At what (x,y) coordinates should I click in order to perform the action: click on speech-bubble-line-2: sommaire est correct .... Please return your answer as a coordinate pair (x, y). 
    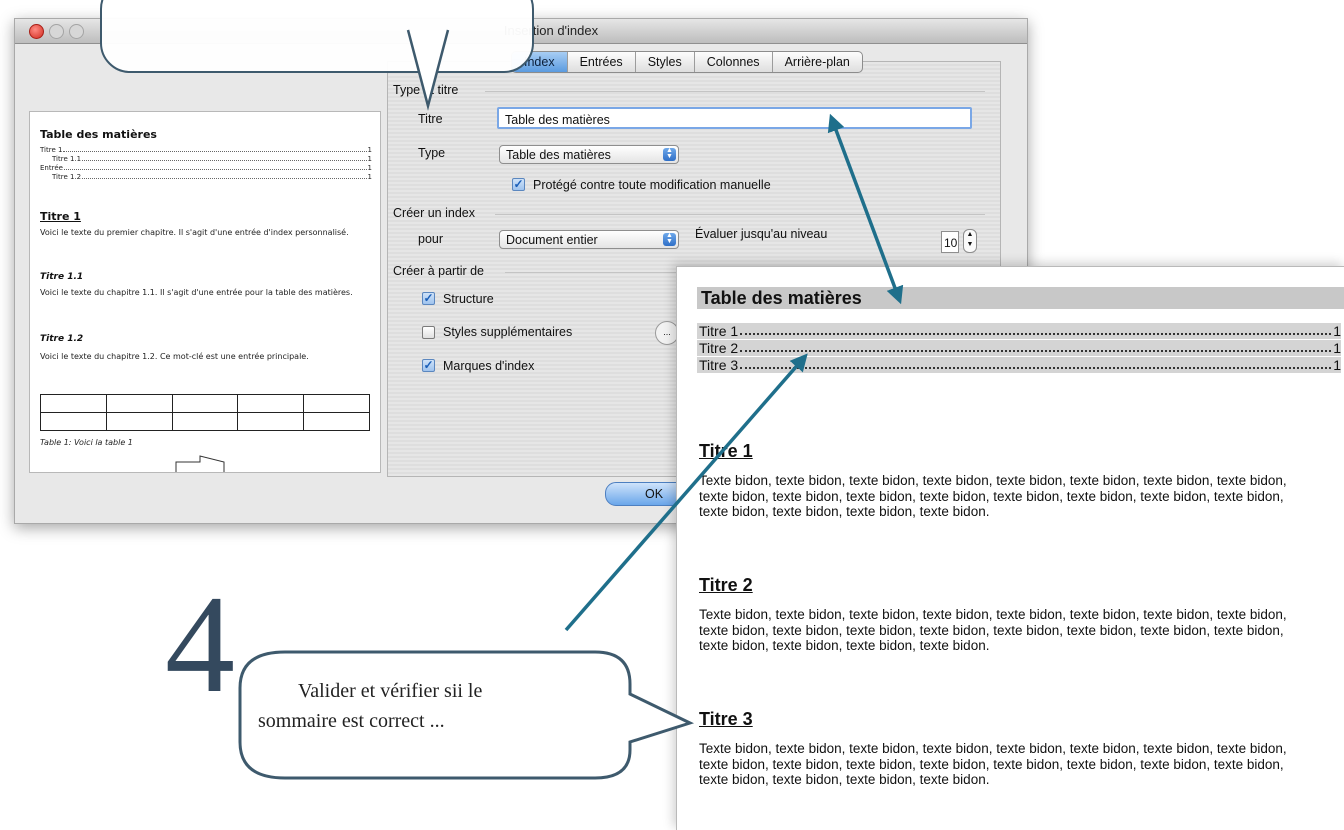
    Looking at the image, I should click on (351, 721).